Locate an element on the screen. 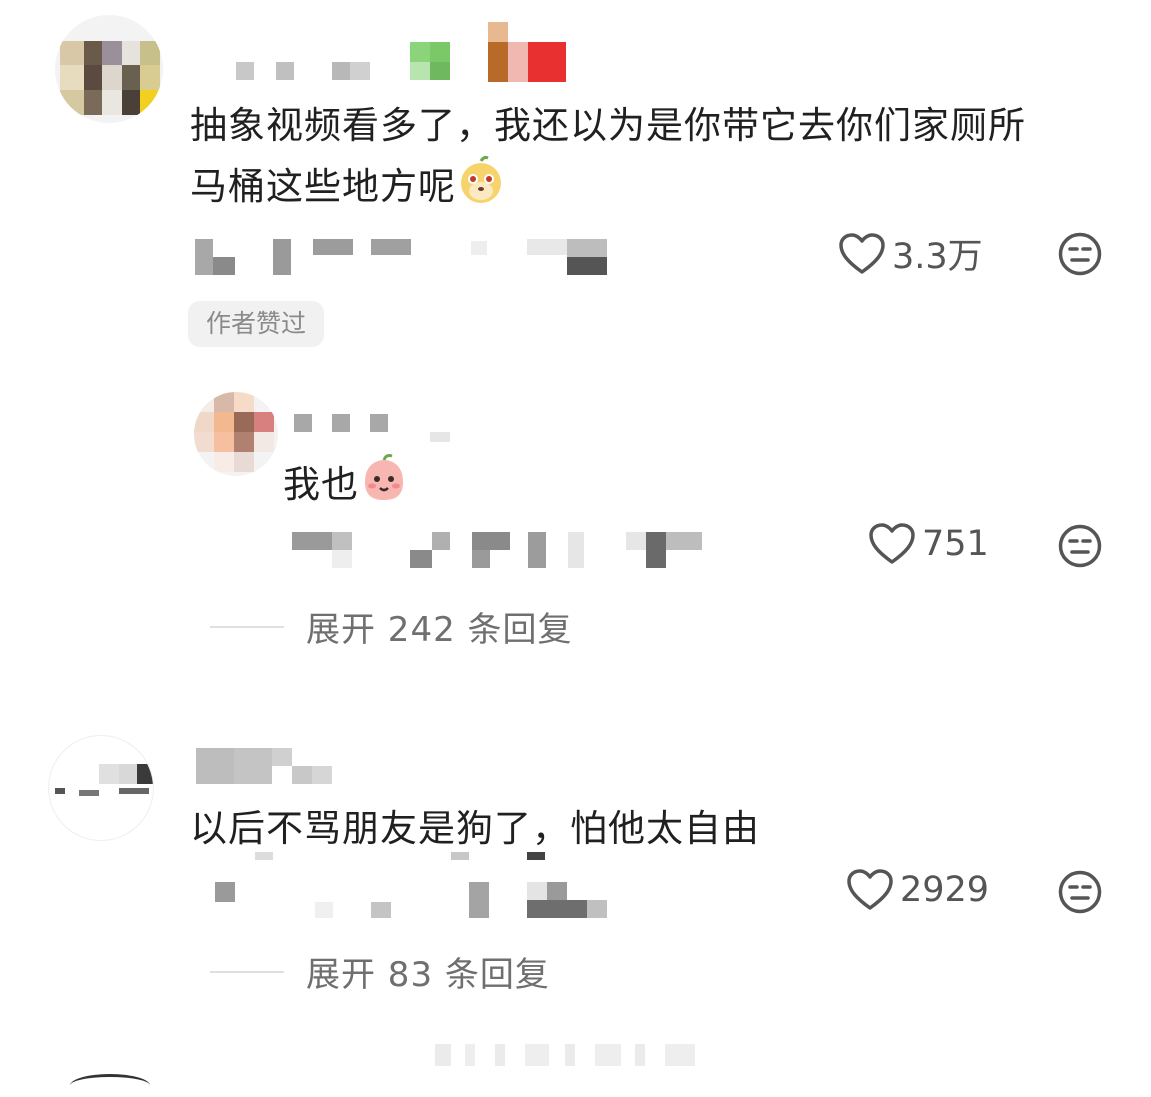 Image resolution: width=1151 pixels, height=1097 pixels. author-liked-tag: 作者赞过 is located at coordinates (256, 324).